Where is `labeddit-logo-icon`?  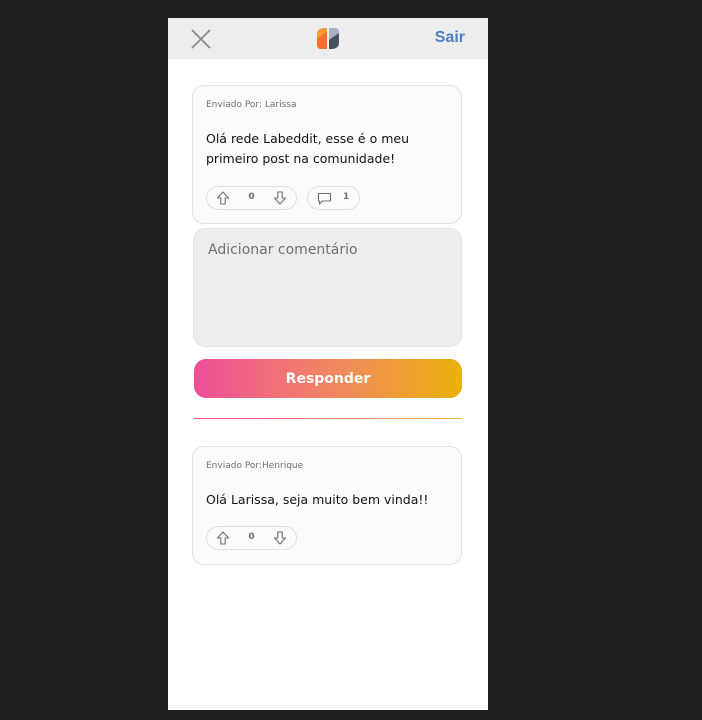 labeddit-logo-icon is located at coordinates (328, 38).